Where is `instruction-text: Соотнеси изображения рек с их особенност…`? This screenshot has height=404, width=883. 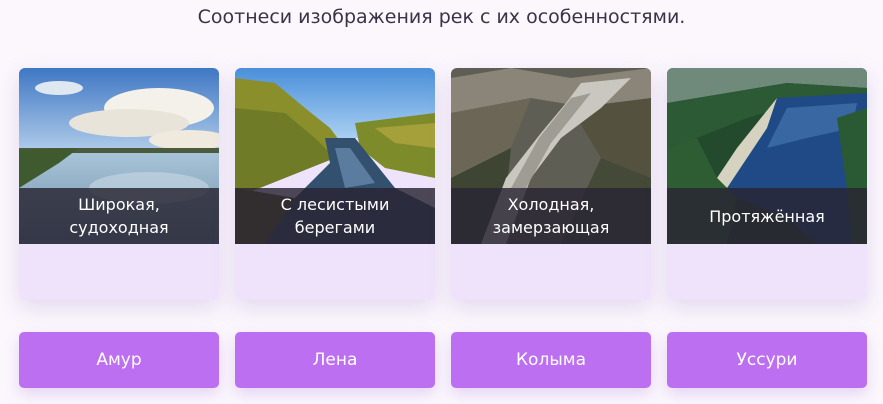 instruction-text: Соотнеси изображения рек с их особенност… is located at coordinates (441, 17).